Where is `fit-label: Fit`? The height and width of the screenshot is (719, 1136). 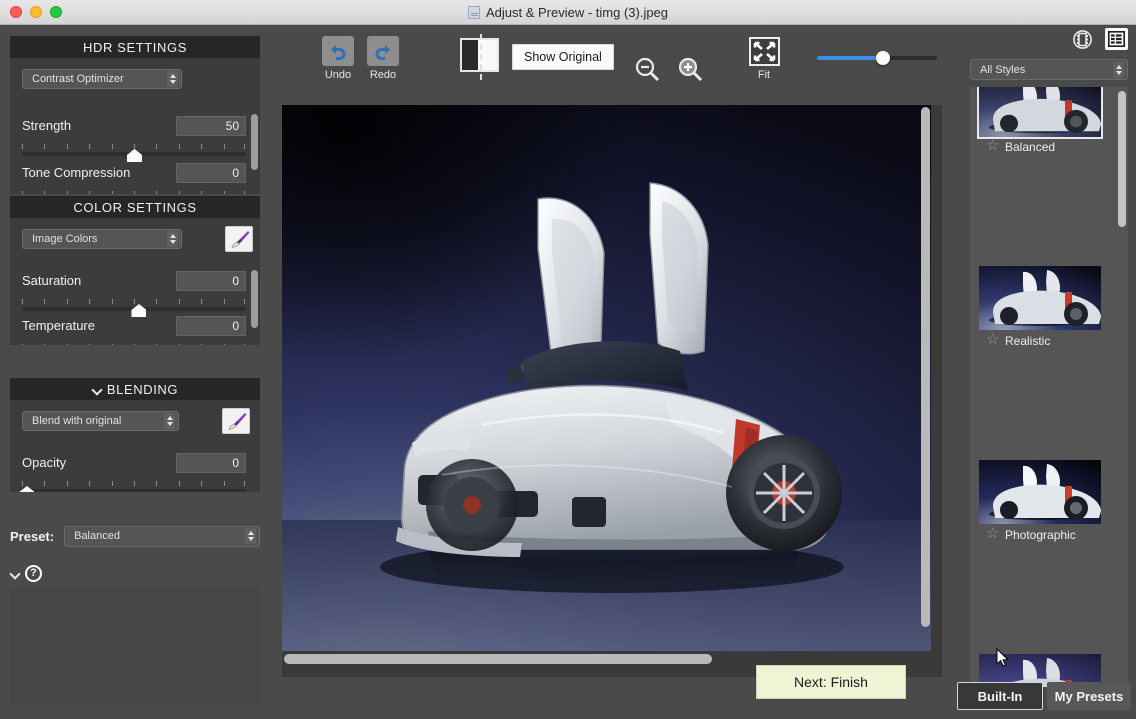 fit-label: Fit is located at coordinates (764, 75).